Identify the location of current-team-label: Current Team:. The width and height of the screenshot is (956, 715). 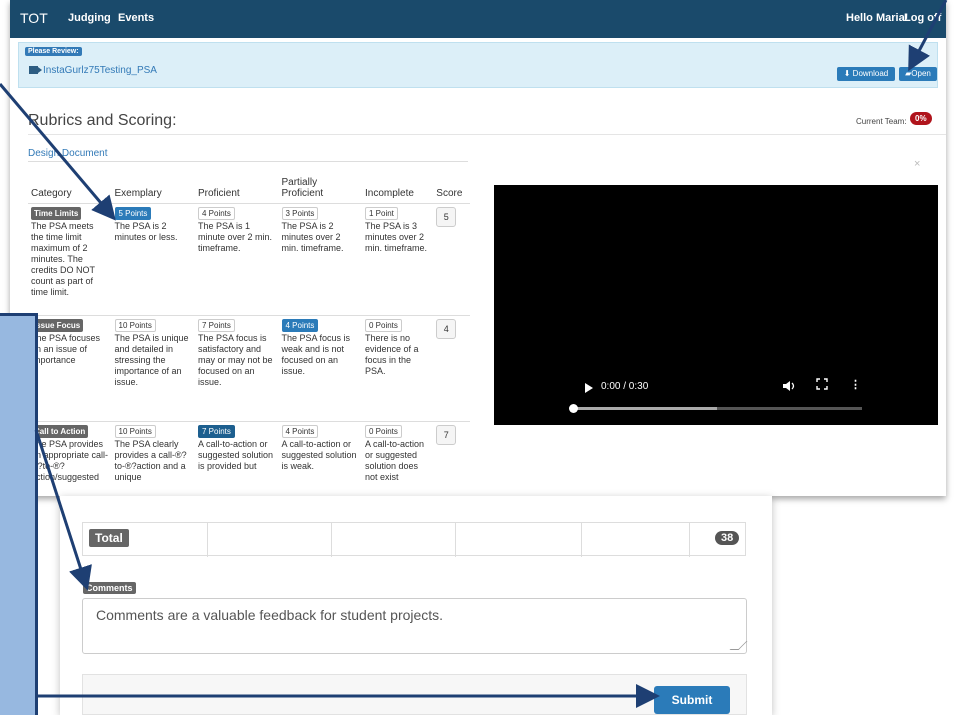
(881, 121).